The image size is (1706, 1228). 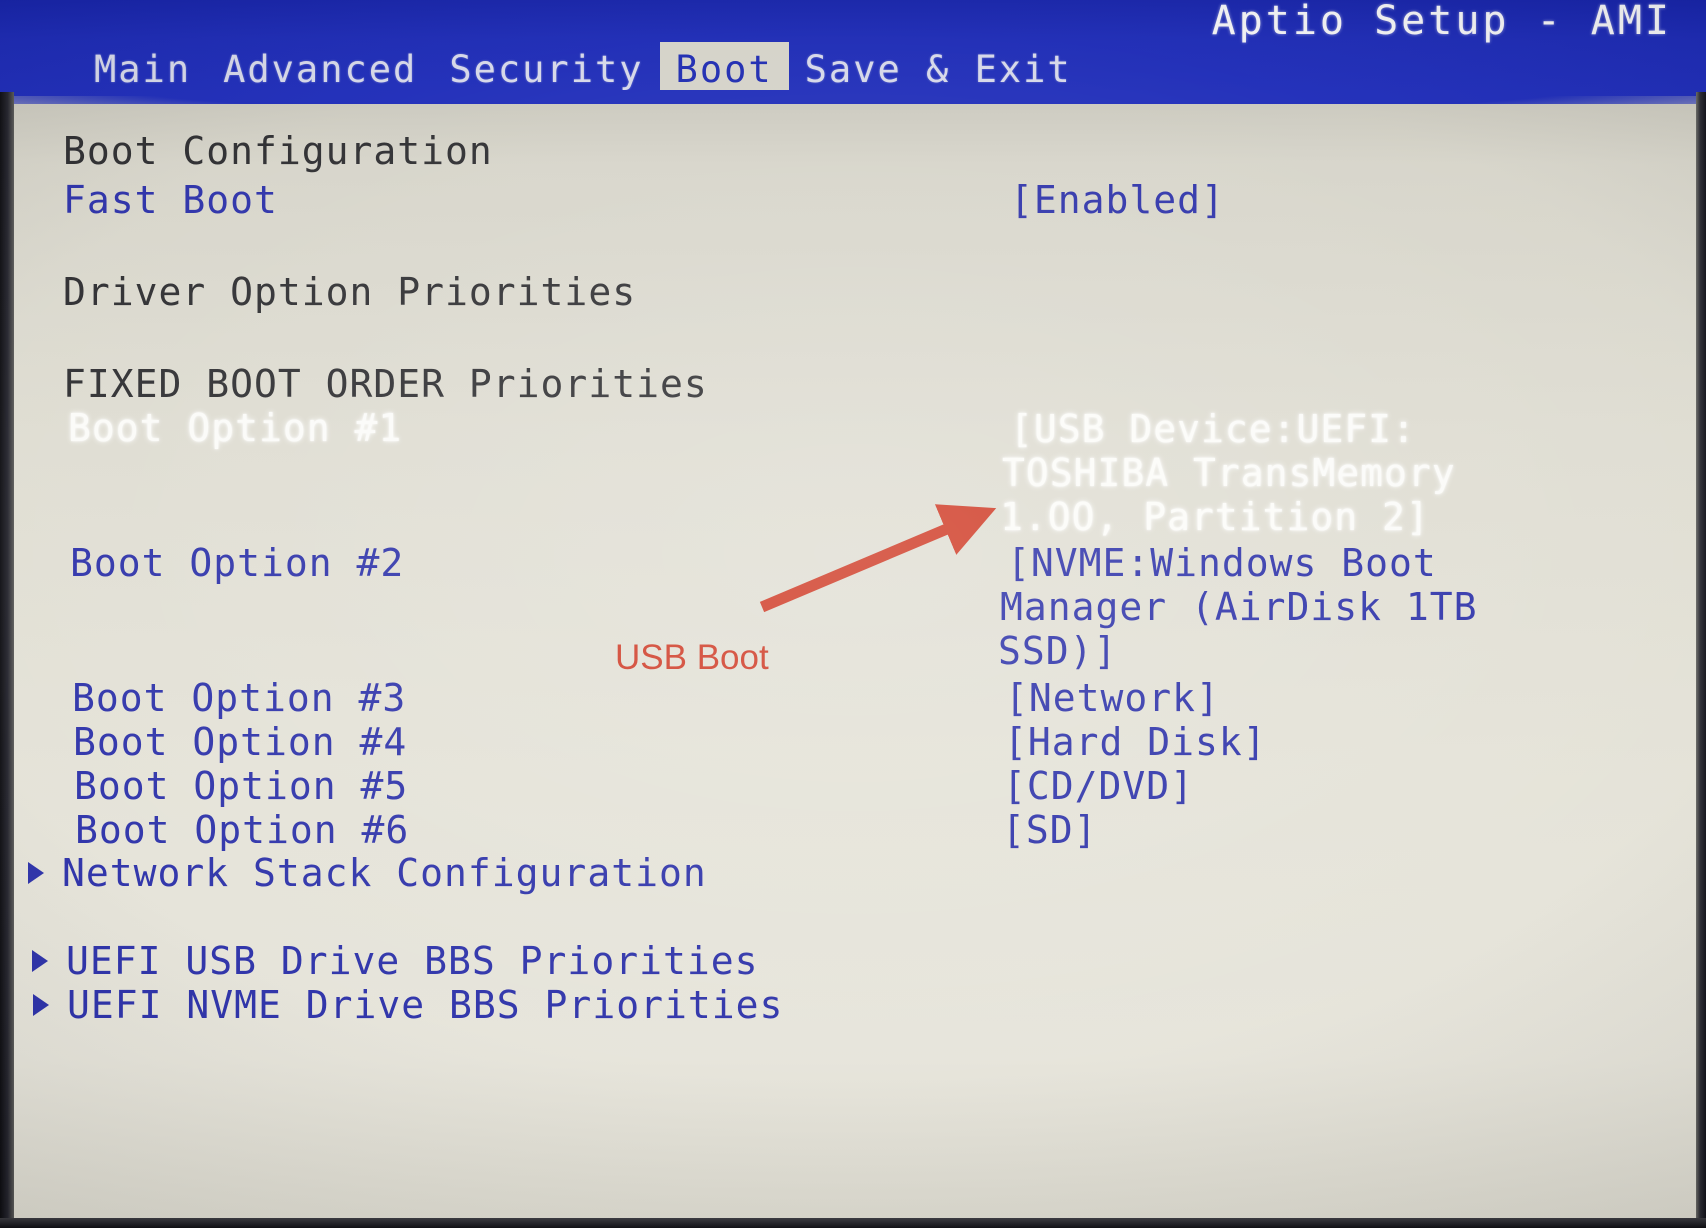 I want to click on submenu-label: UEFI USB Drive BBS Priorities, so click(x=412, y=961).